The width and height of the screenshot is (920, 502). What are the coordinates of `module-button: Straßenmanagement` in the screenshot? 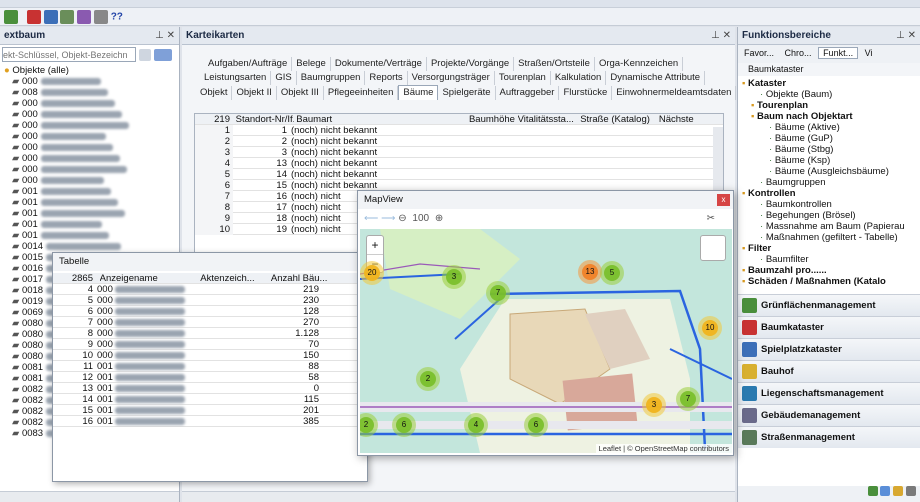 It's located at (829, 437).